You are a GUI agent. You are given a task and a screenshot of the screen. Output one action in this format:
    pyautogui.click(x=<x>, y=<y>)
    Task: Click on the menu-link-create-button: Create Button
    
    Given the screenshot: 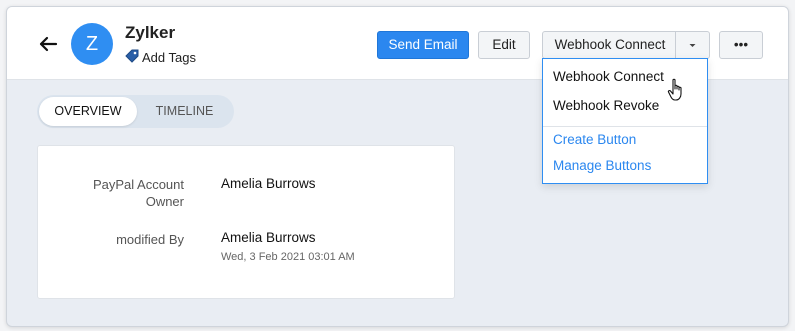 What is the action you would take?
    pyautogui.click(x=594, y=139)
    